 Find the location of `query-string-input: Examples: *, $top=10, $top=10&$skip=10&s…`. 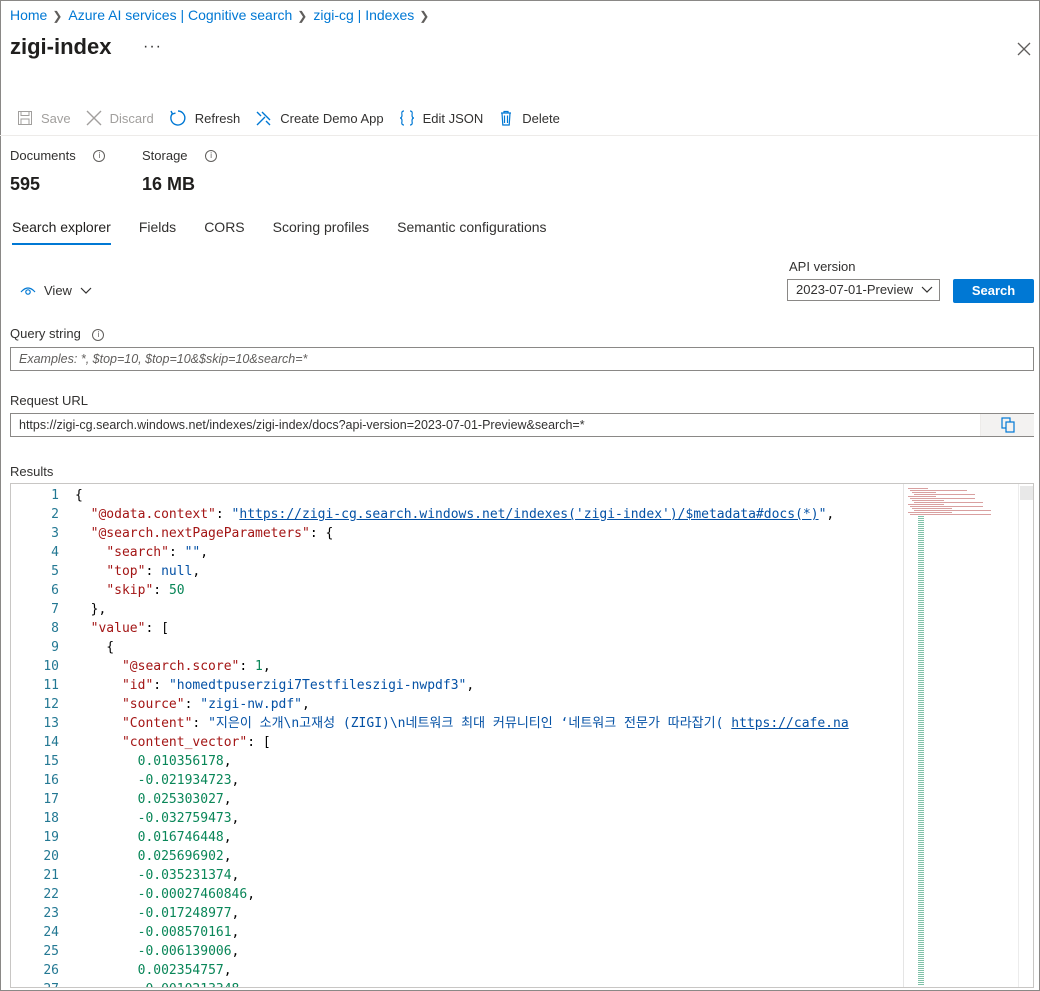

query-string-input: Examples: *, $top=10, $top=10&$skip=10&s… is located at coordinates (522, 359).